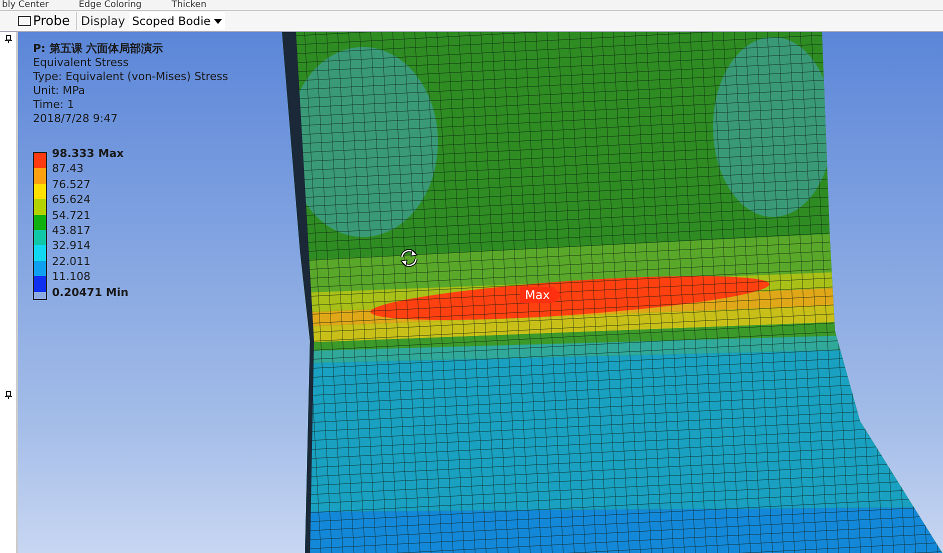  What do you see at coordinates (72, 262) in the screenshot?
I see `scale-value: 22.011` at bounding box center [72, 262].